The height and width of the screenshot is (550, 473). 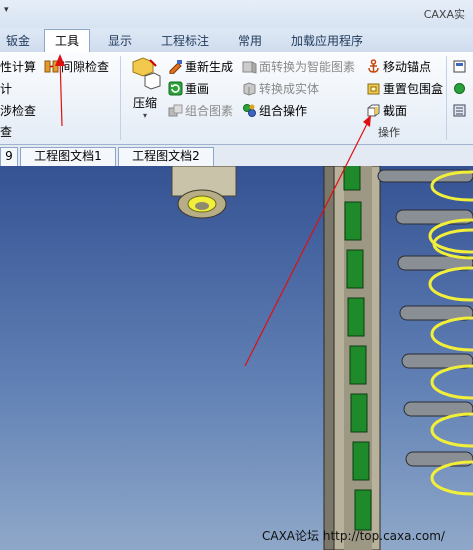 I want to click on red-arrow-to-tools-tab, so click(x=60, y=90).